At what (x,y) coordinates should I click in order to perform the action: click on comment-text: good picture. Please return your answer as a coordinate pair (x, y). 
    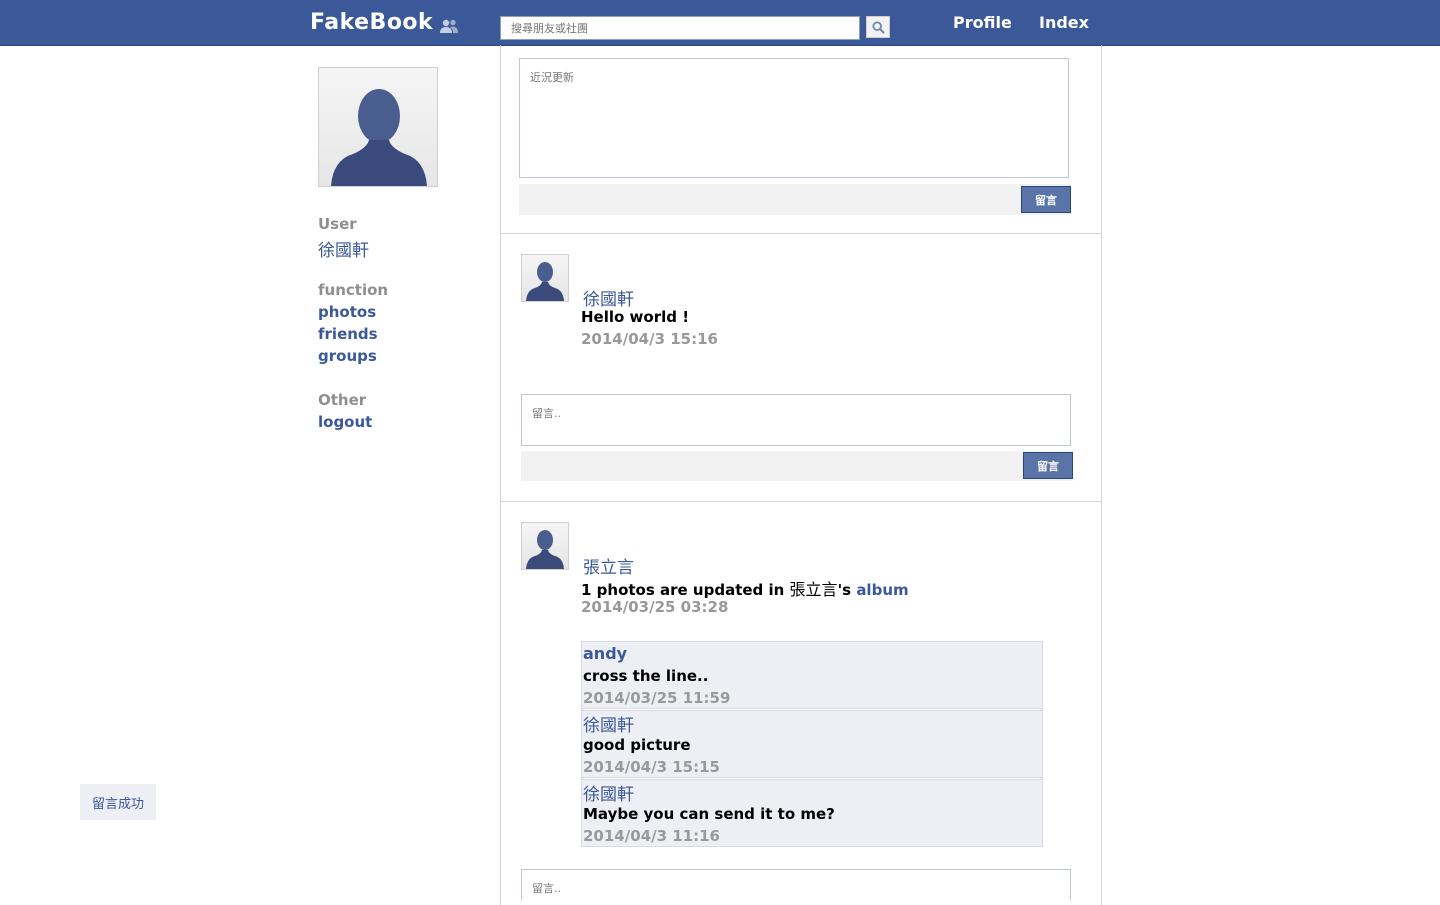
    Looking at the image, I should click on (637, 745).